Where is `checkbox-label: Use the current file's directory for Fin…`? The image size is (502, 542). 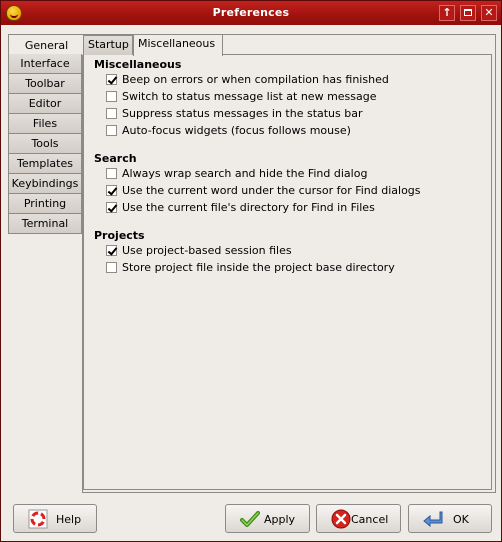
checkbox-label: Use the current file's directory for Fin… is located at coordinates (248, 207).